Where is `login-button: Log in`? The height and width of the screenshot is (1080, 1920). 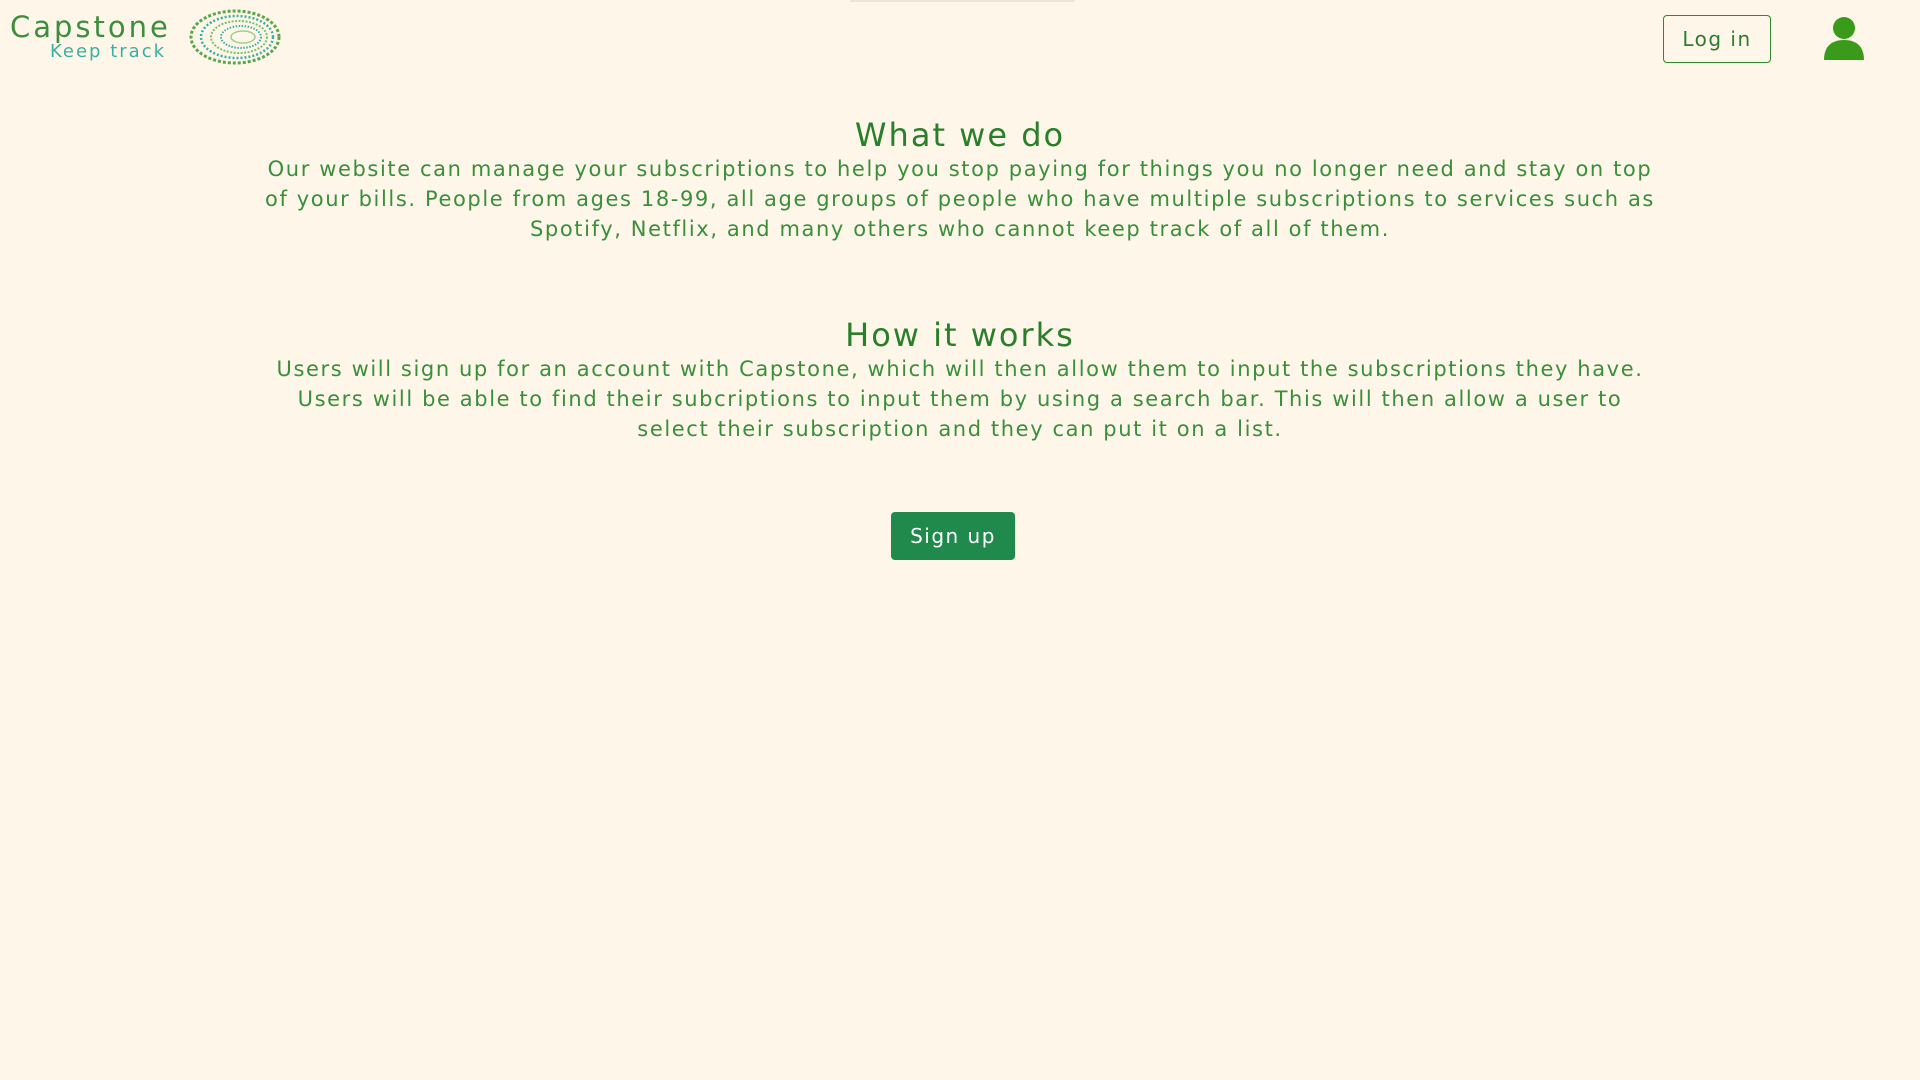
login-button: Log in is located at coordinates (1717, 39).